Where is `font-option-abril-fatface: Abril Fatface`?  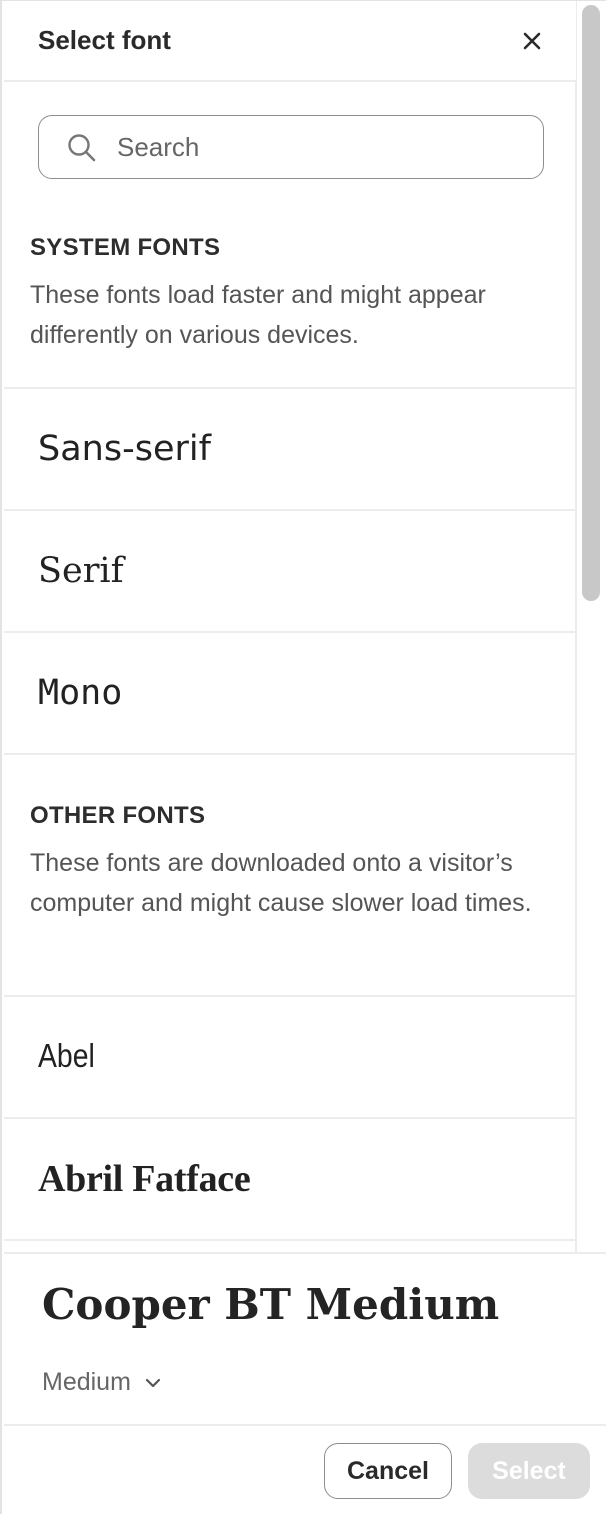 font-option-abril-fatface: Abril Fatface is located at coordinates (289, 1178).